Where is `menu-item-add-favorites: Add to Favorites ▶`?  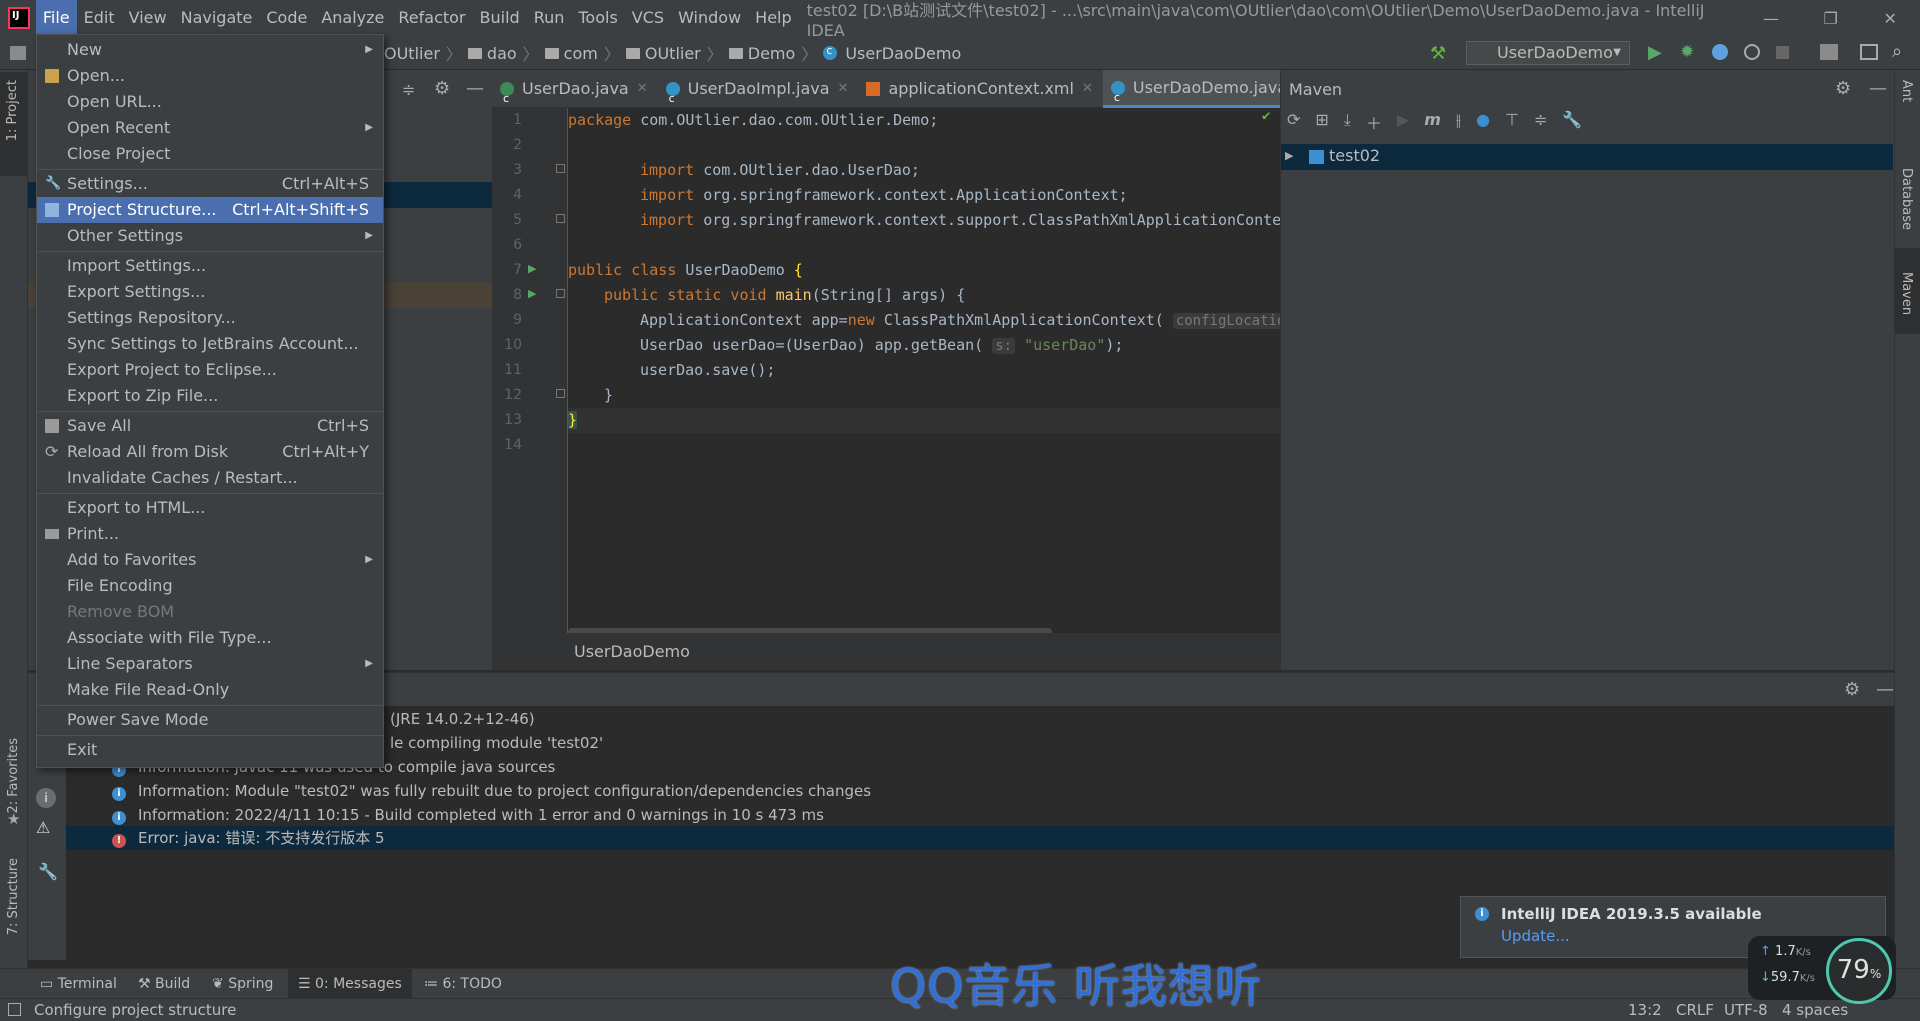 menu-item-add-favorites: Add to Favorites ▶ is located at coordinates (210, 560).